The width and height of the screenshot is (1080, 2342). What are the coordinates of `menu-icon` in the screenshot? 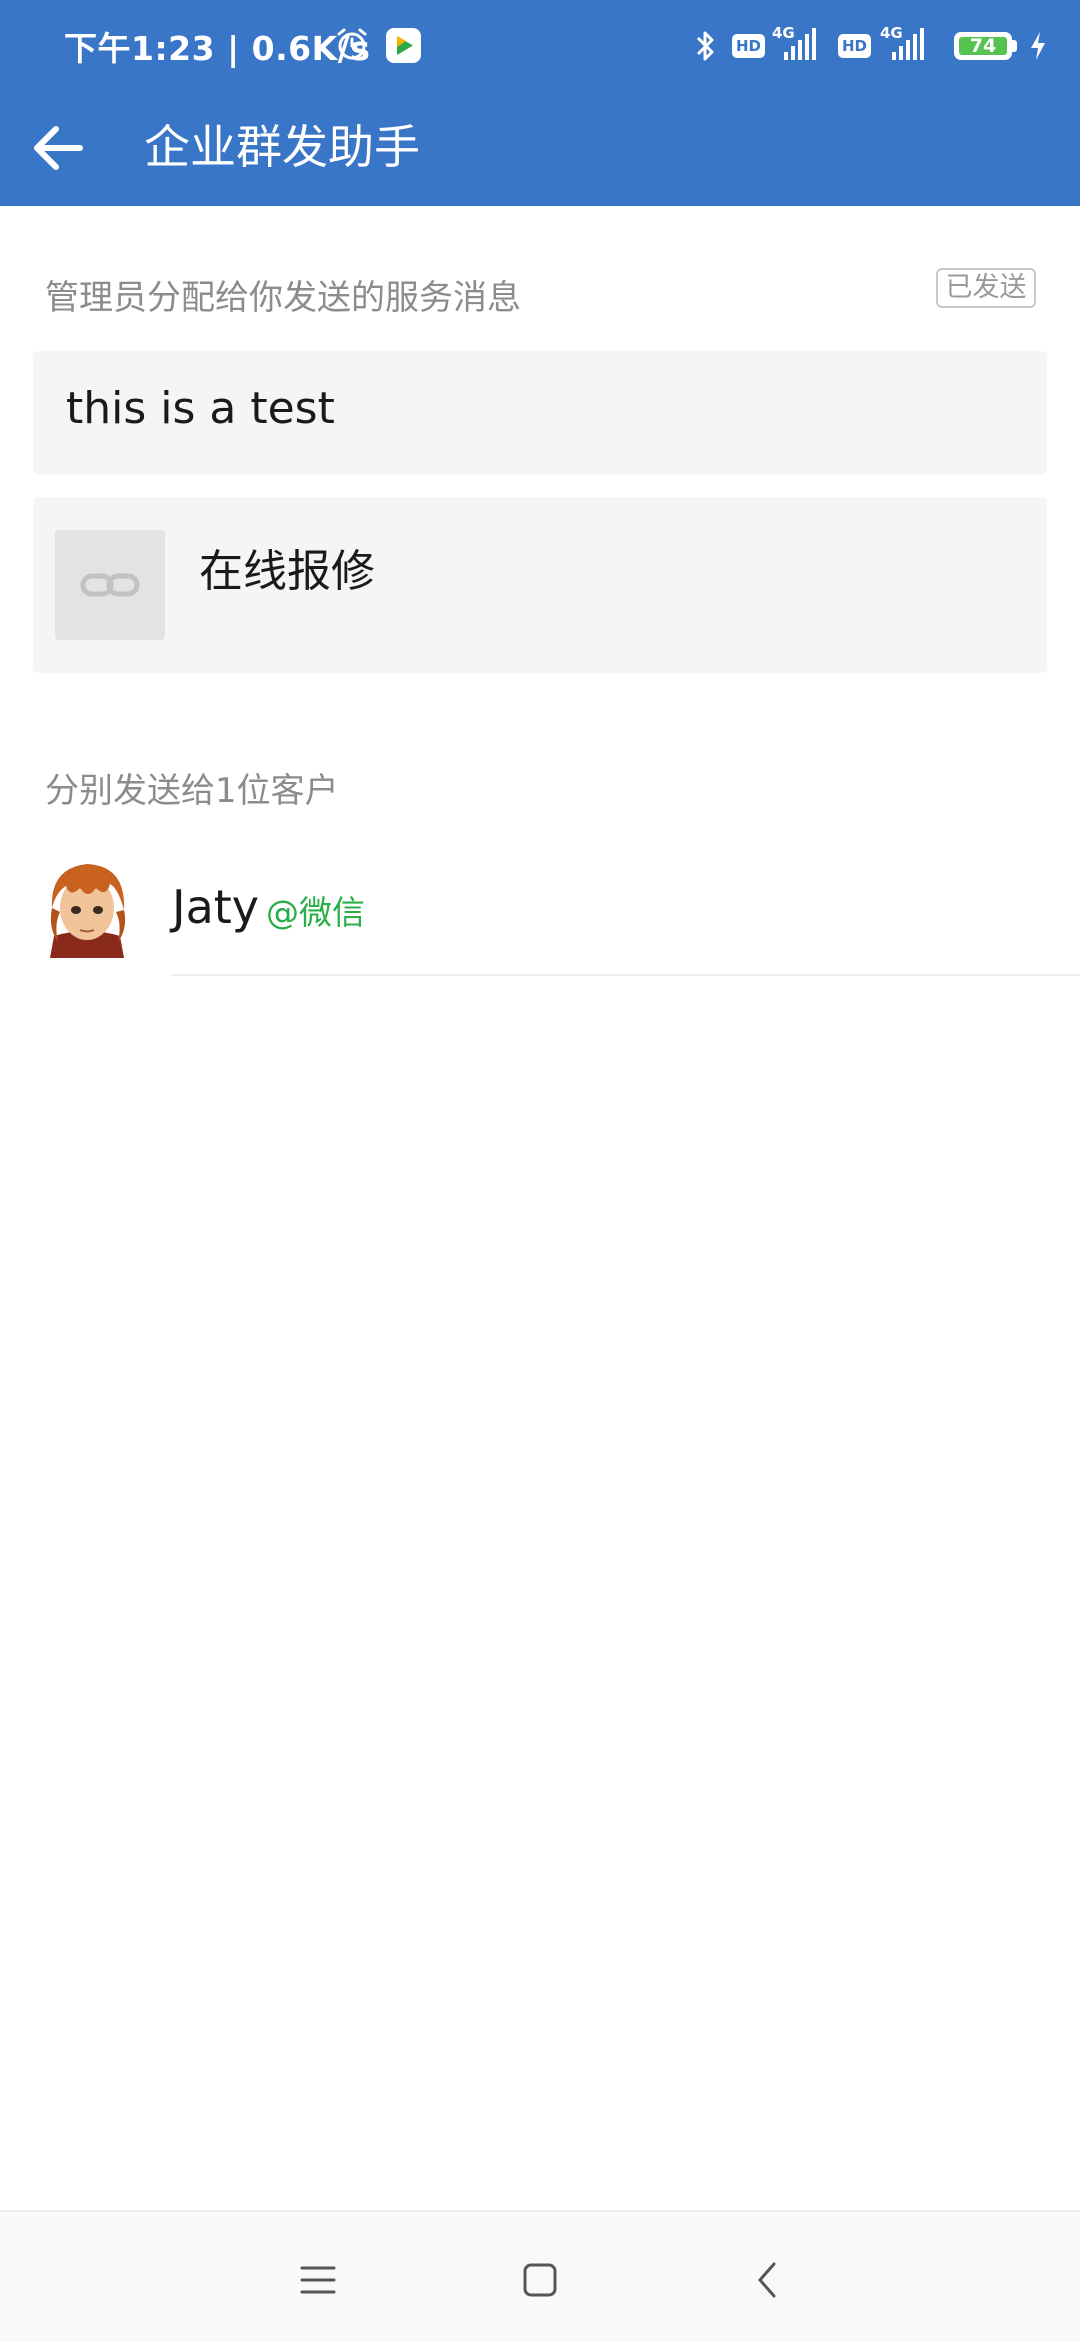 It's located at (318, 2280).